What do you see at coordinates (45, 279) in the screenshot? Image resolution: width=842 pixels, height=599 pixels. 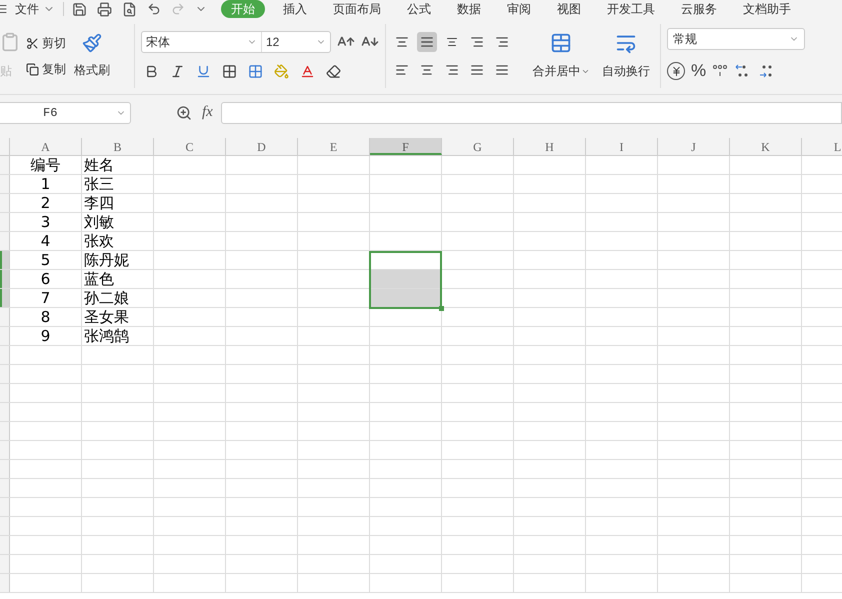 I see `table-cell: 6` at bounding box center [45, 279].